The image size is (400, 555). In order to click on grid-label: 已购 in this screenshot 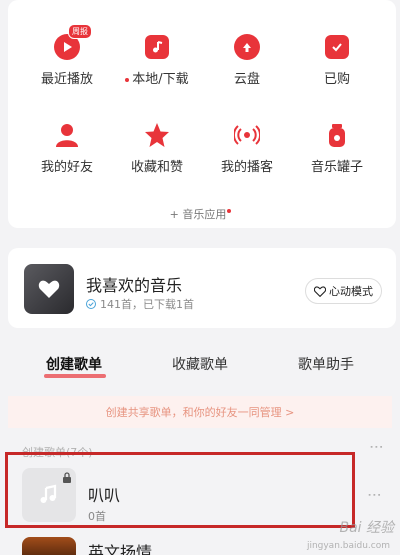, I will do `click(336, 79)`.